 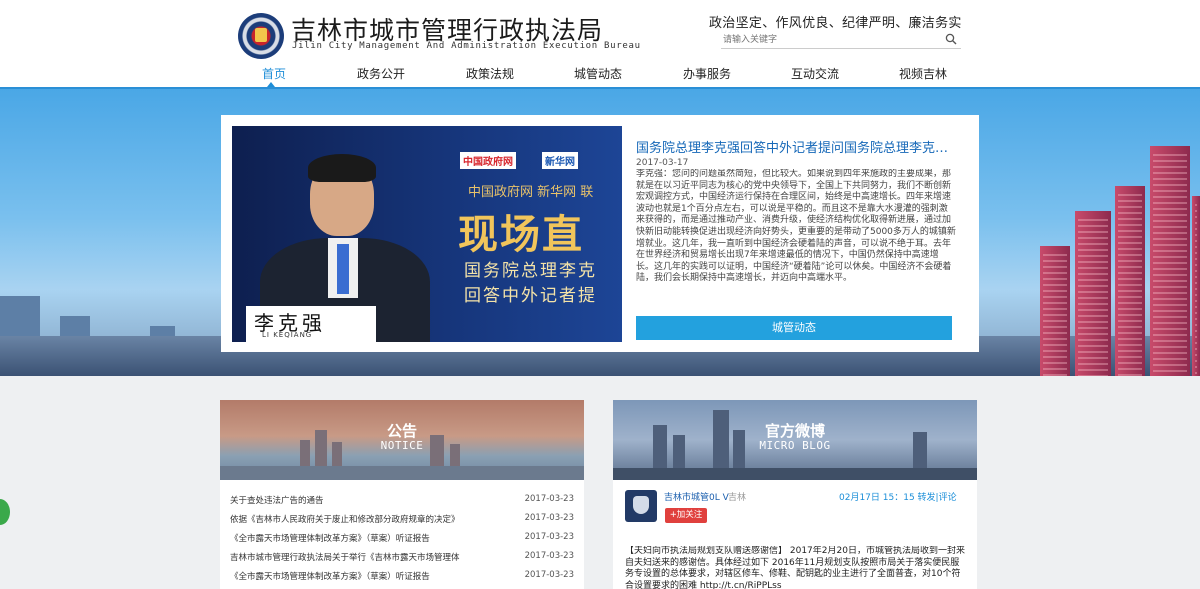 What do you see at coordinates (737, 498) in the screenshot?
I see `weibo-location: 吉林` at bounding box center [737, 498].